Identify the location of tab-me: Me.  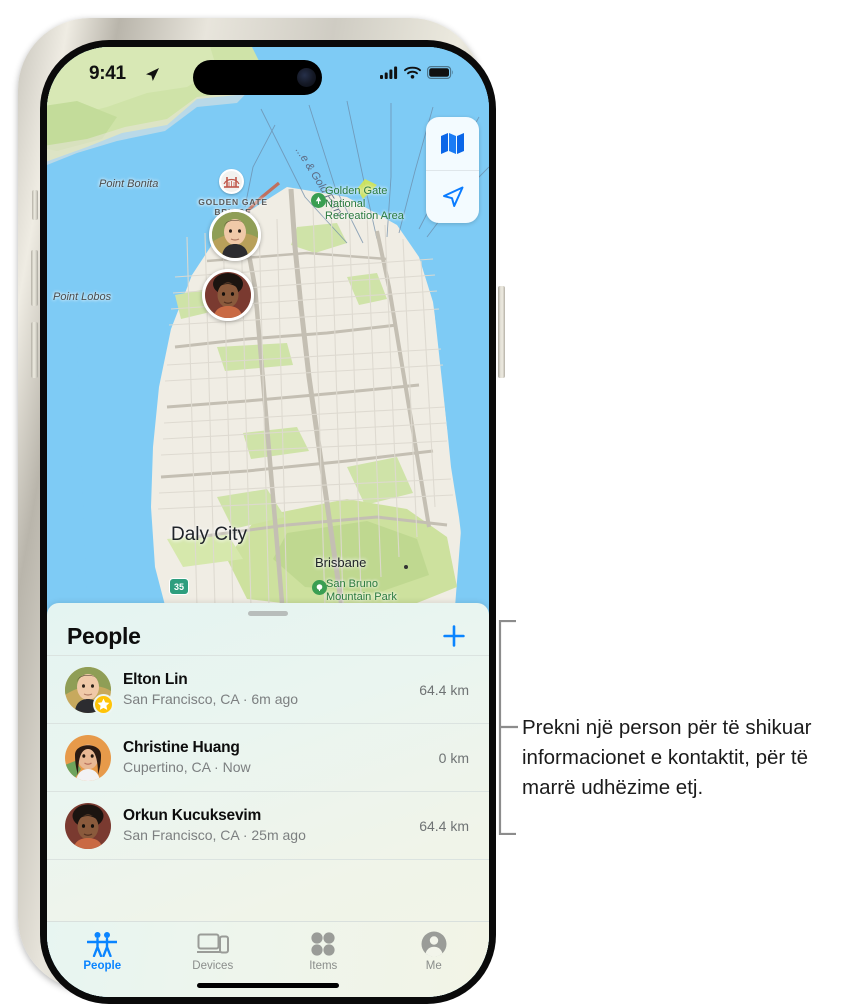
(434, 959).